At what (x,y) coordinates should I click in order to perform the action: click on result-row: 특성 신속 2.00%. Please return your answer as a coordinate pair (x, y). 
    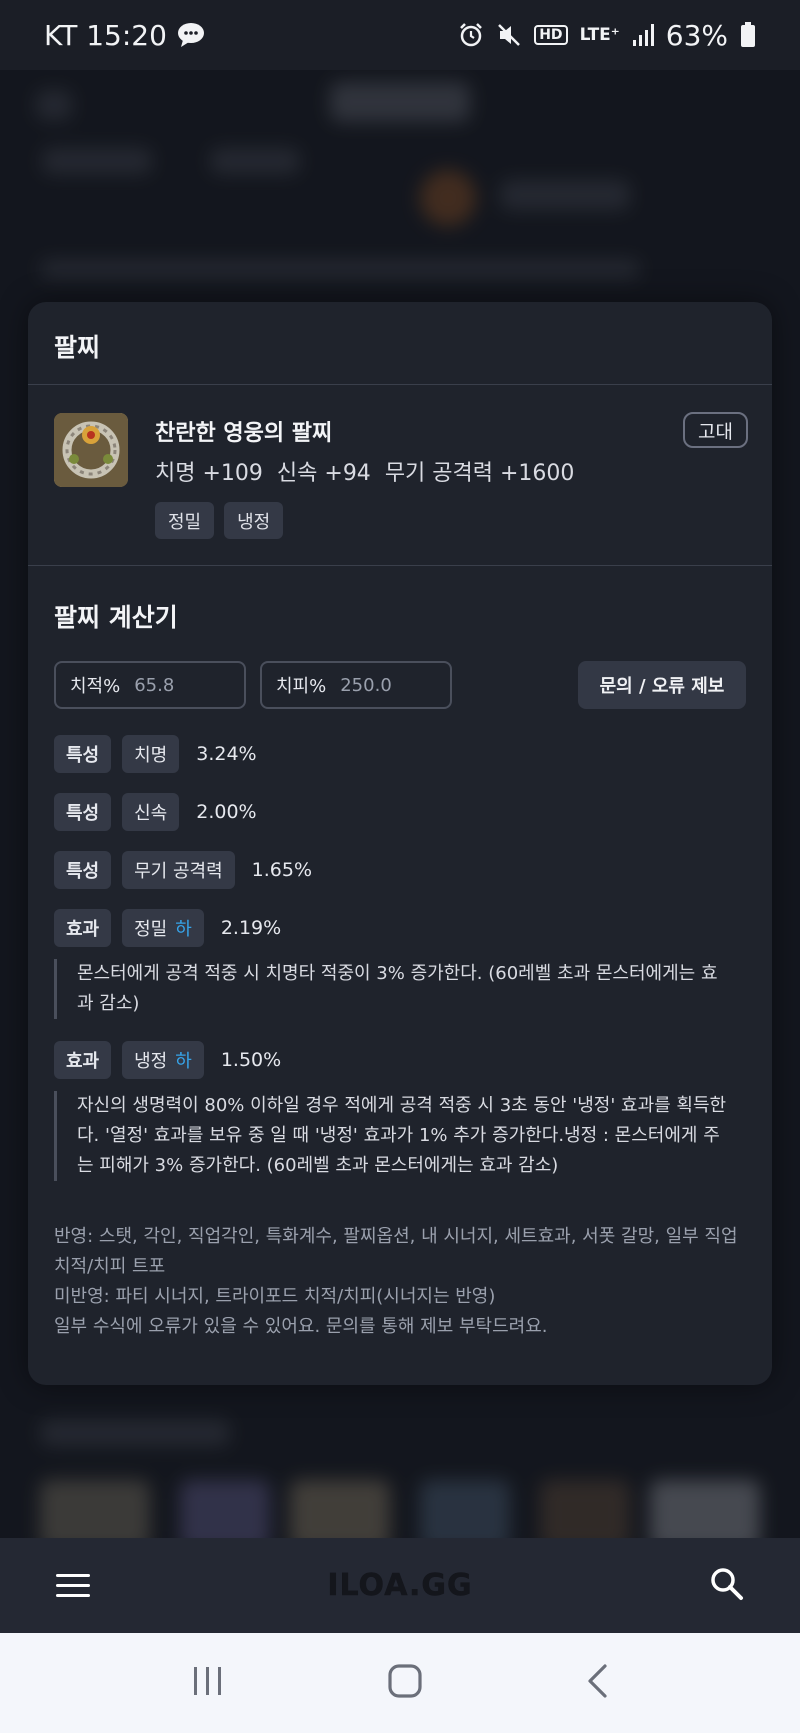
    Looking at the image, I should click on (155, 812).